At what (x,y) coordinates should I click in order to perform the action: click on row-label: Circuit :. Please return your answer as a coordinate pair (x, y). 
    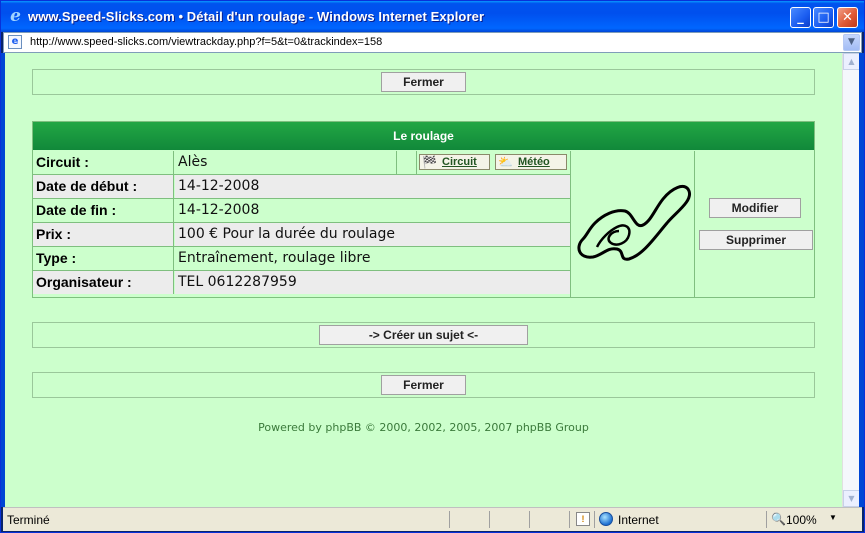
    Looking at the image, I should click on (103, 162).